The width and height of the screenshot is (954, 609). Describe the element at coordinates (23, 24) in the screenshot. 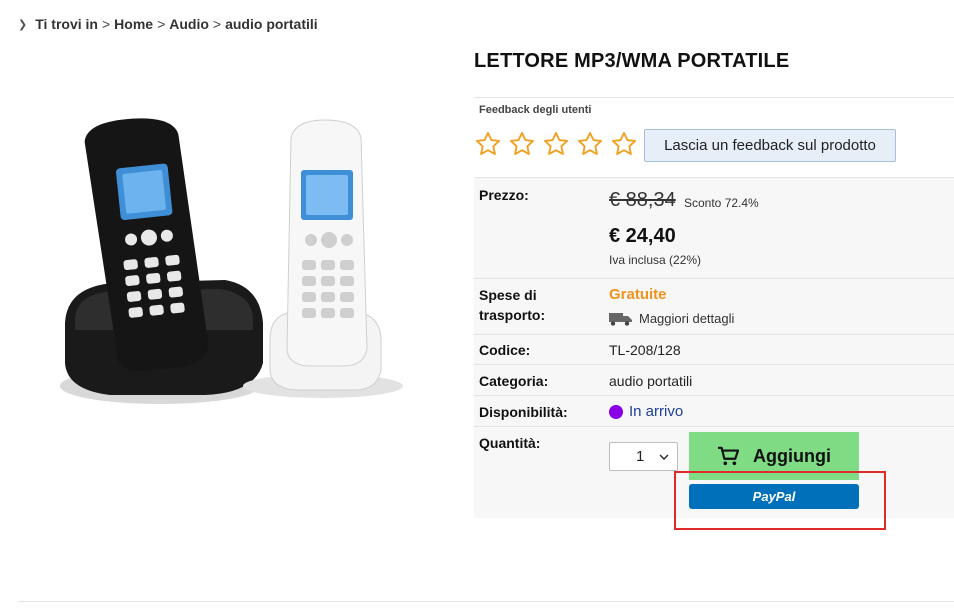

I see `chevron-right-icon: ❯` at that location.